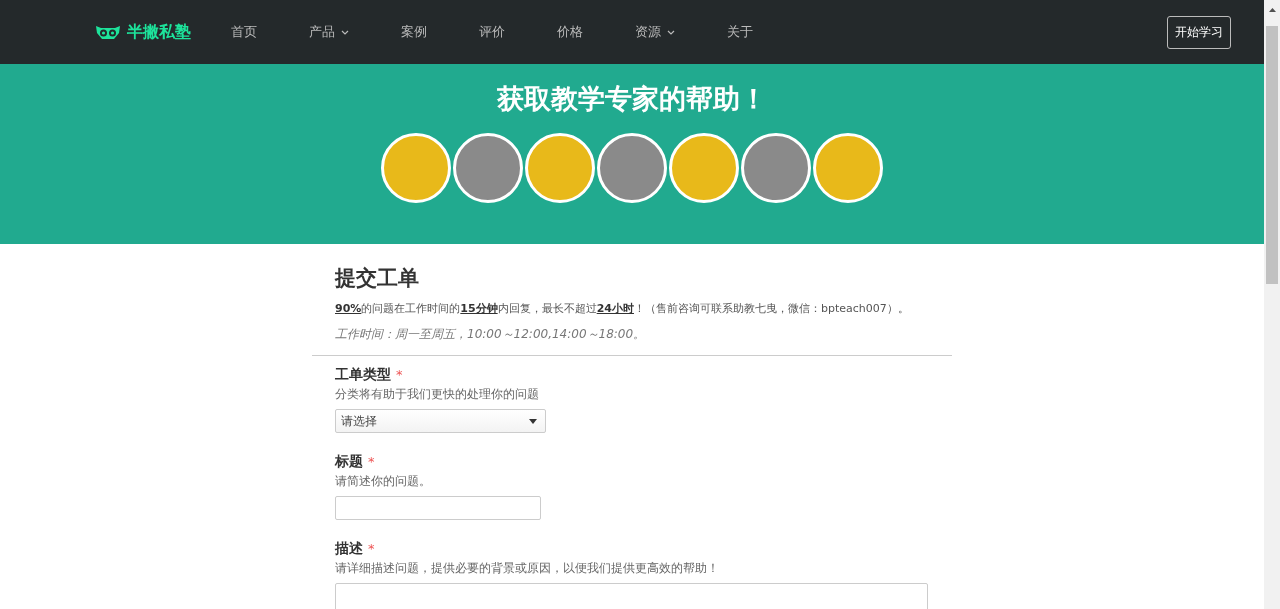  Describe the element at coordinates (570, 32) in the screenshot. I see `nav-link: 价格` at that location.